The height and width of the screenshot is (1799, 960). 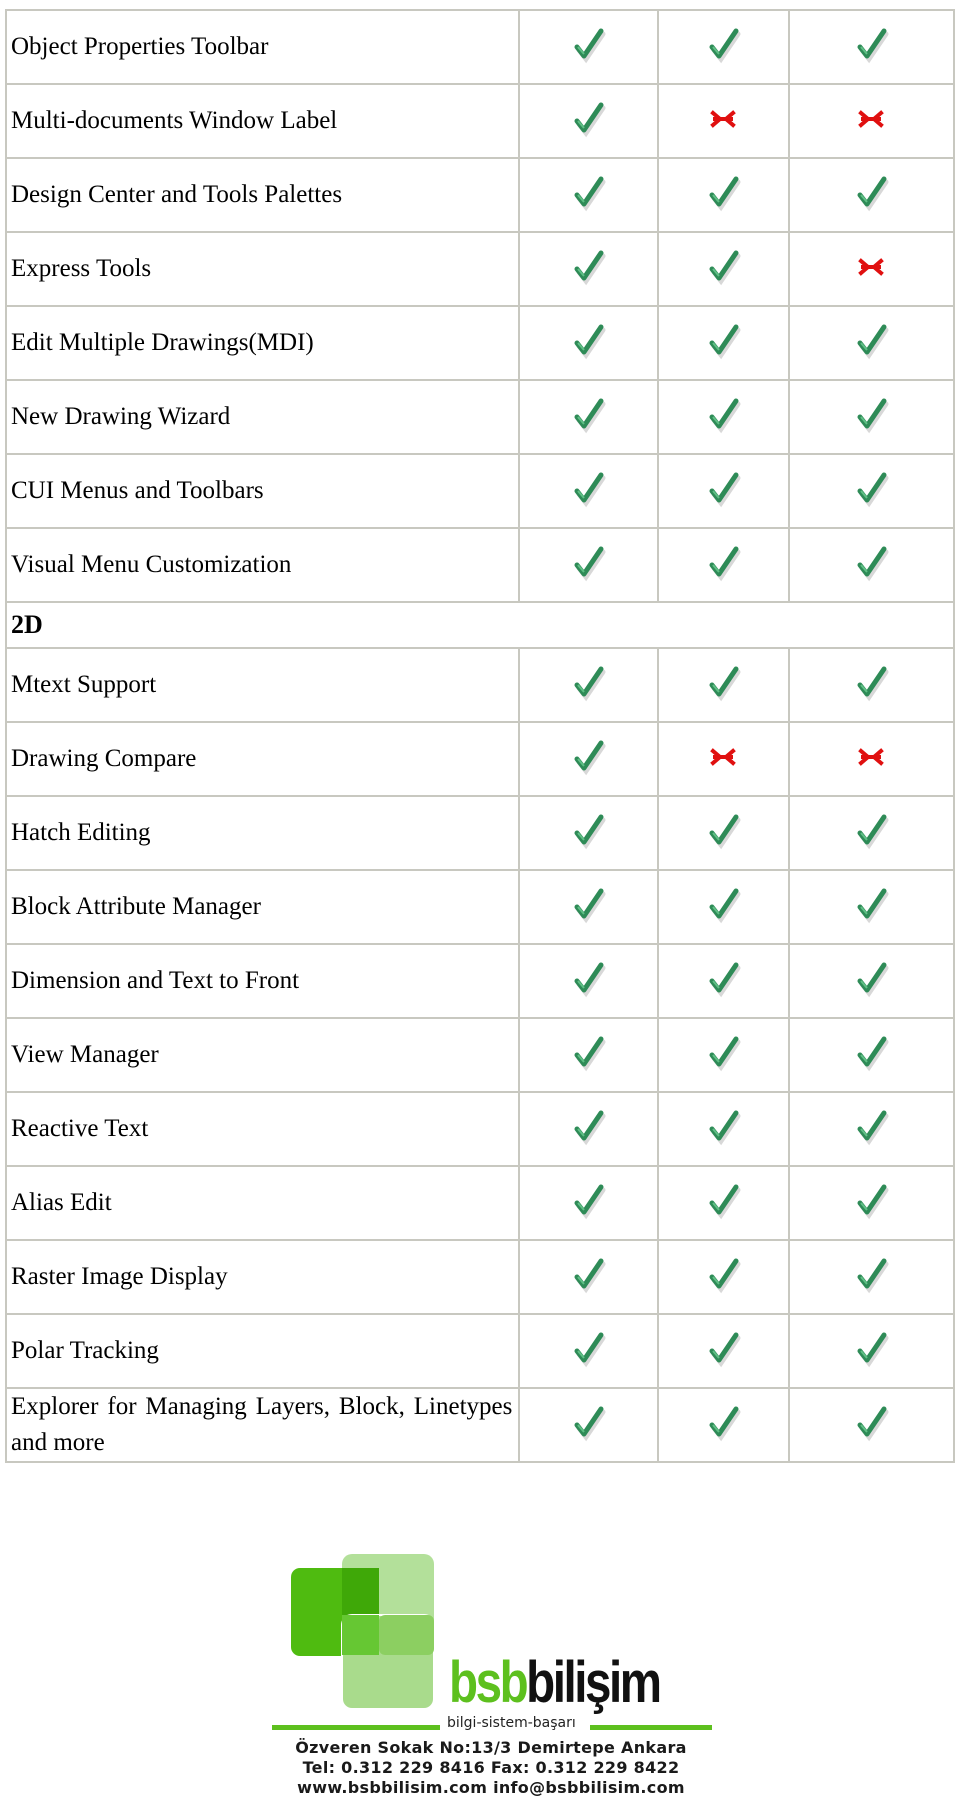 I want to click on feature-name: Polar Tracking, so click(x=262, y=1351).